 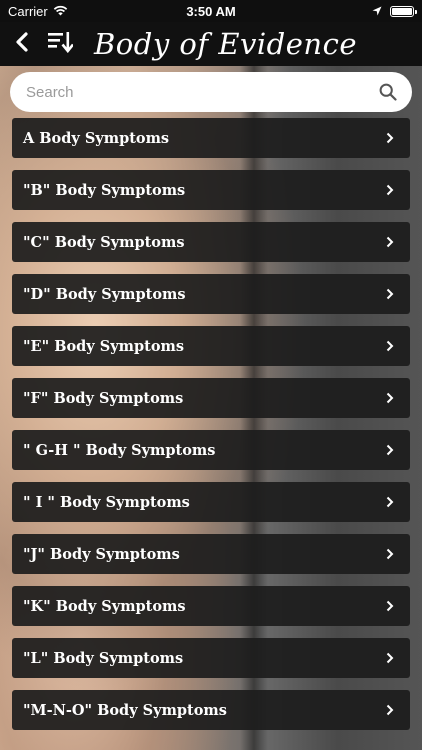 I want to click on search-bar, so click(x=211, y=92).